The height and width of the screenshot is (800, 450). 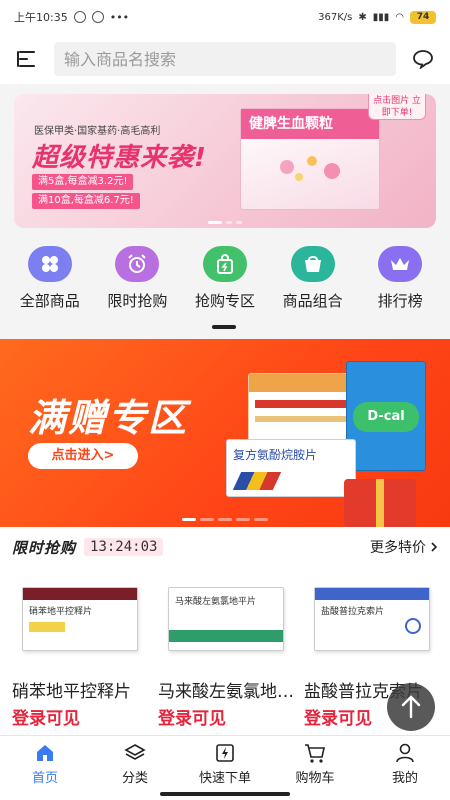 I want to click on quick-nav-flash-sale: 限时抢购, so click(x=137, y=282).